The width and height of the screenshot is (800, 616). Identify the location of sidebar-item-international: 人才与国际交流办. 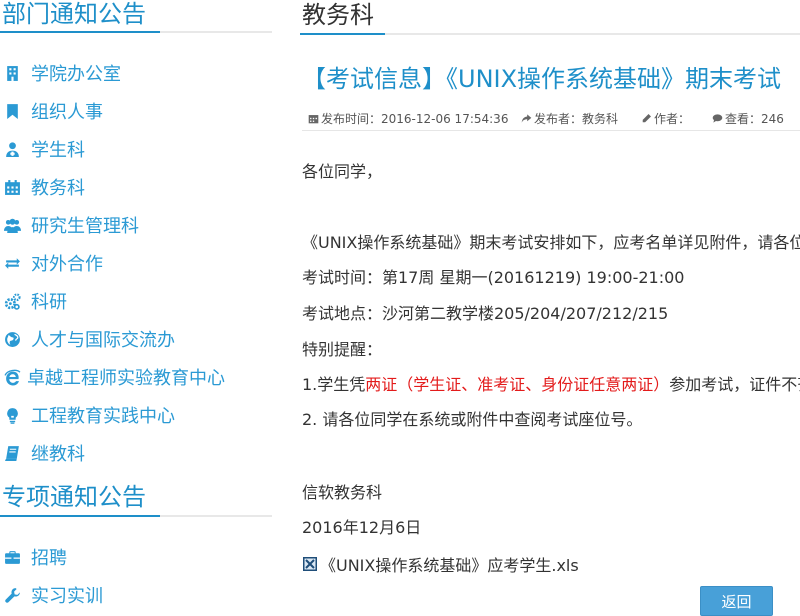
(89, 339).